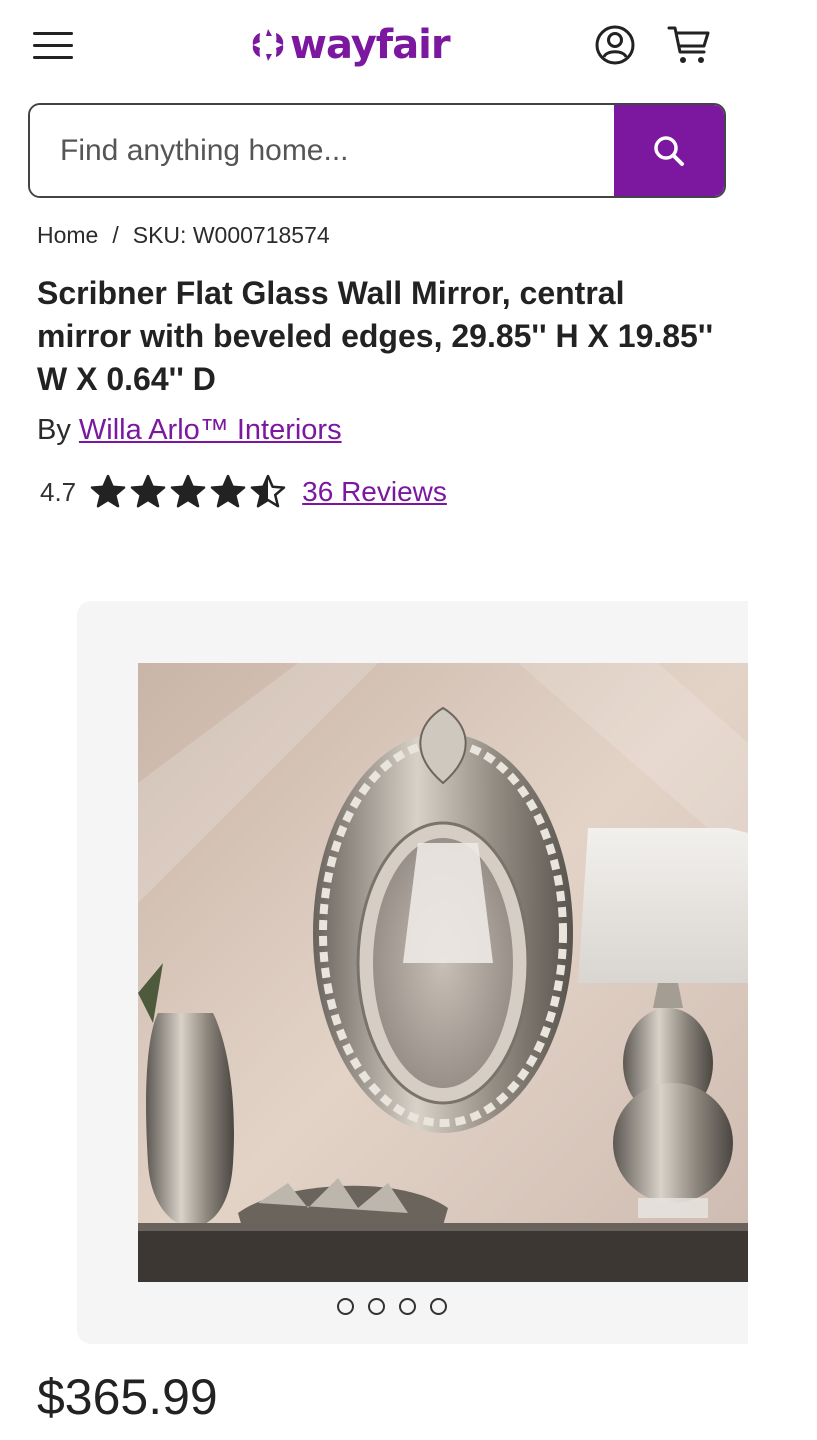  Describe the element at coordinates (689, 45) in the screenshot. I see `cart-icon` at that location.